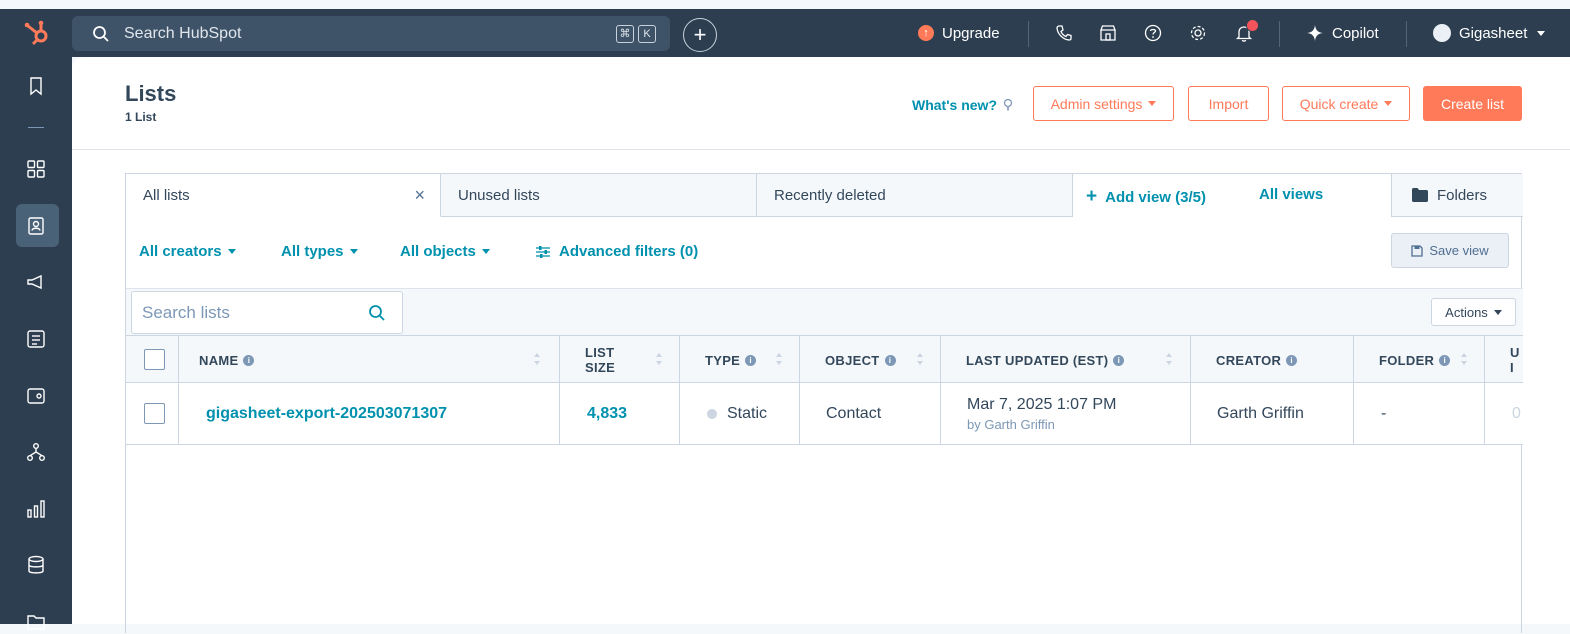  What do you see at coordinates (1516, 360) in the screenshot?
I see `column-header-used-in: U I` at bounding box center [1516, 360].